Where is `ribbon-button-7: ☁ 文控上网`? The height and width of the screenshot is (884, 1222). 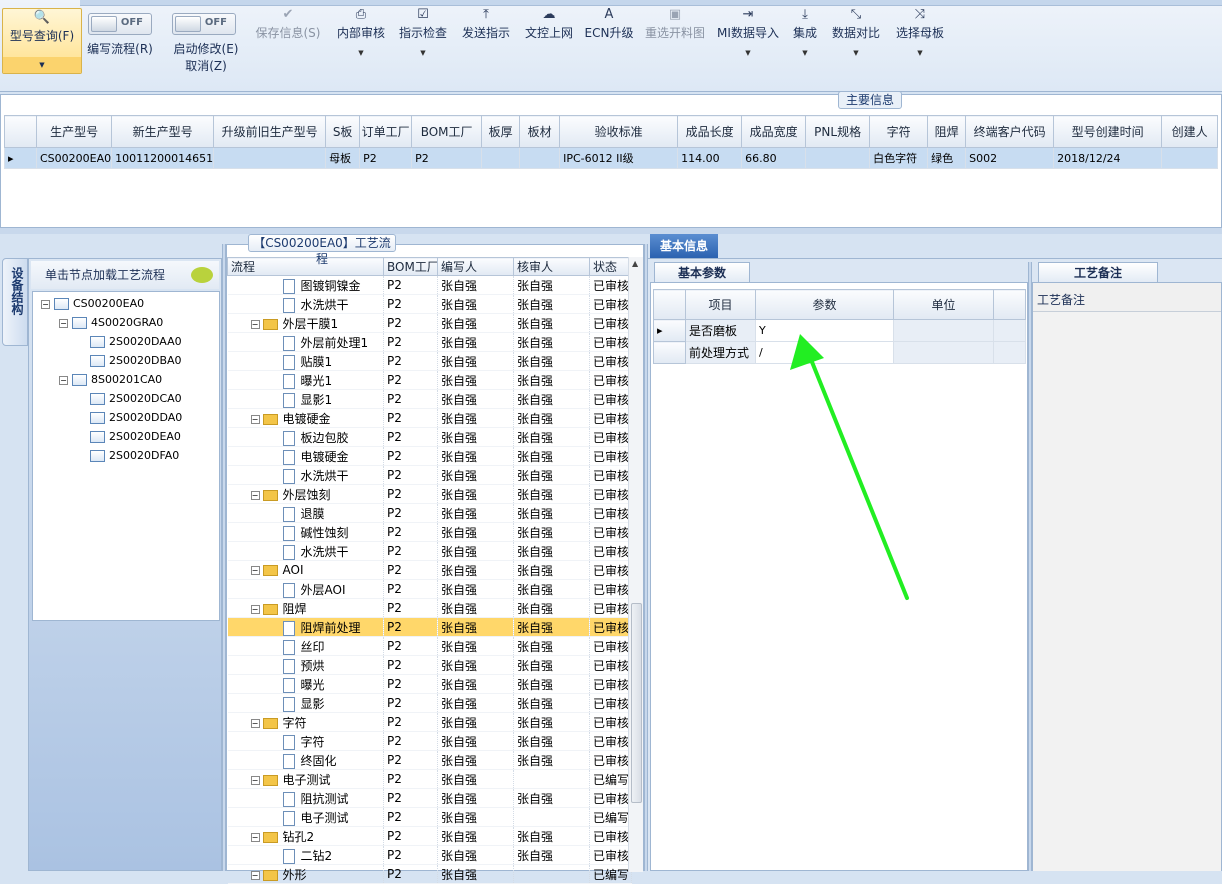
ribbon-button-7: ☁ 文控上网 is located at coordinates (549, 36).